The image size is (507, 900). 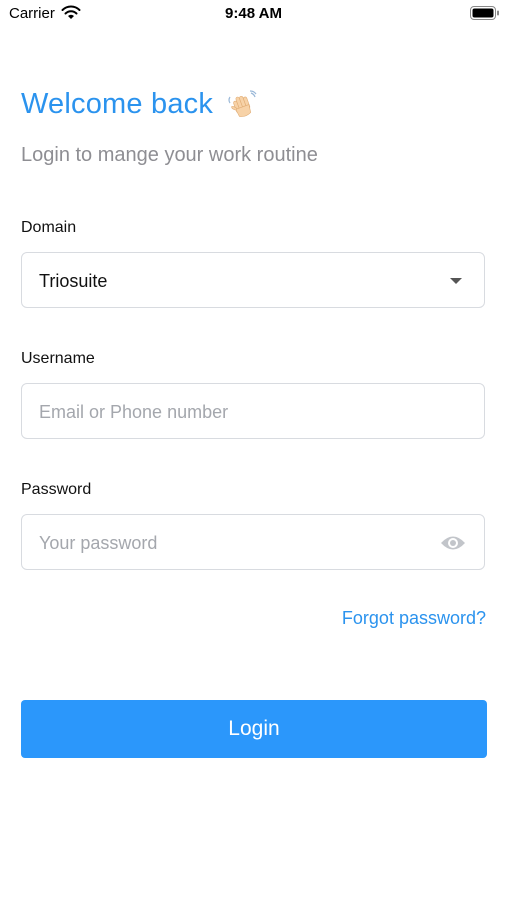 What do you see at coordinates (484, 13) in the screenshot?
I see `battery-icon` at bounding box center [484, 13].